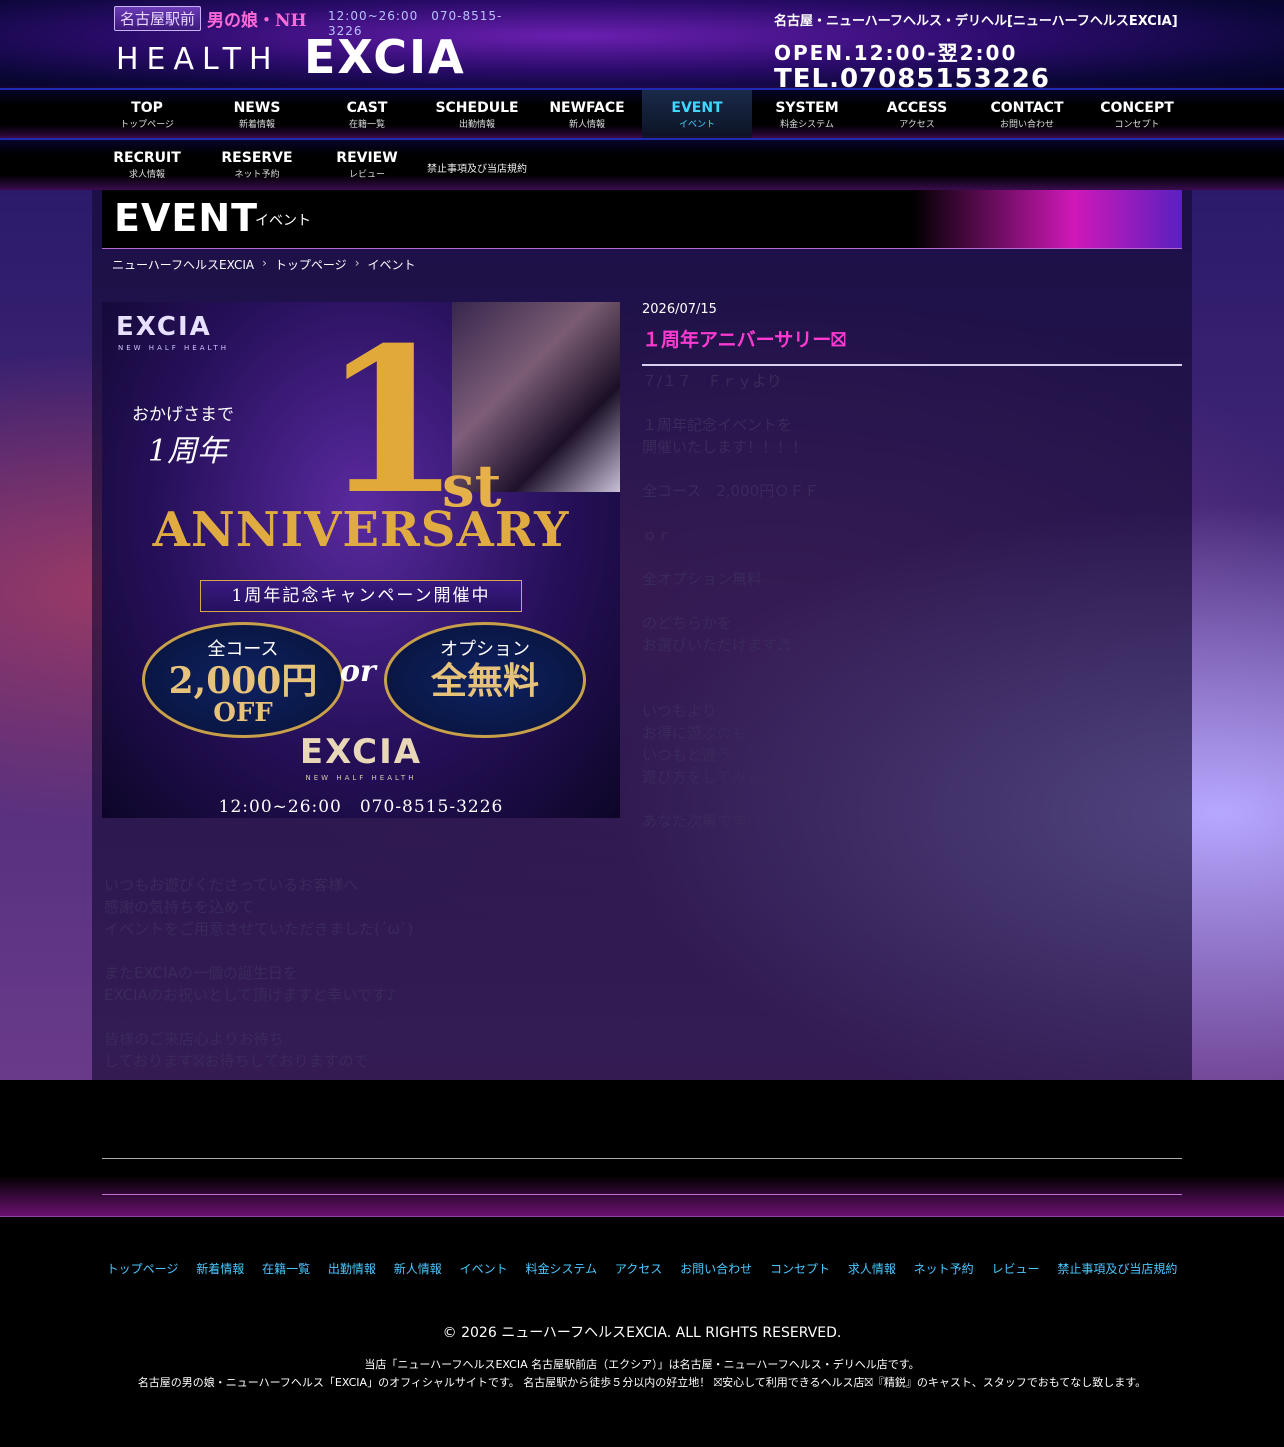 The height and width of the screenshot is (1447, 1284). What do you see at coordinates (147, 125) in the screenshot?
I see `nav-sublabel: トップページ` at bounding box center [147, 125].